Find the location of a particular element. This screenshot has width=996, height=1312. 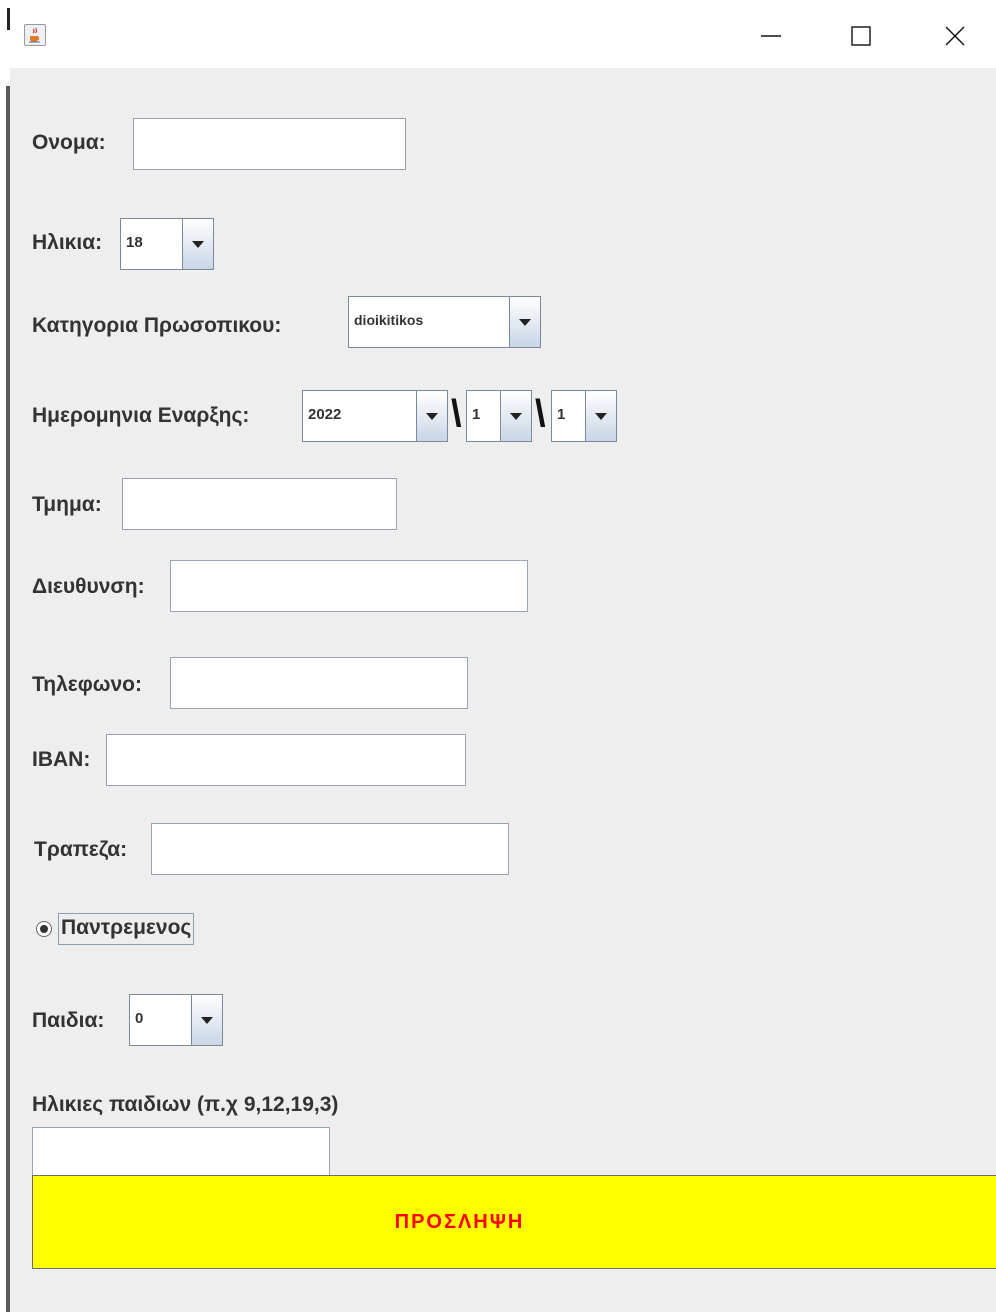

start-month-dropdown-button is located at coordinates (515, 416).